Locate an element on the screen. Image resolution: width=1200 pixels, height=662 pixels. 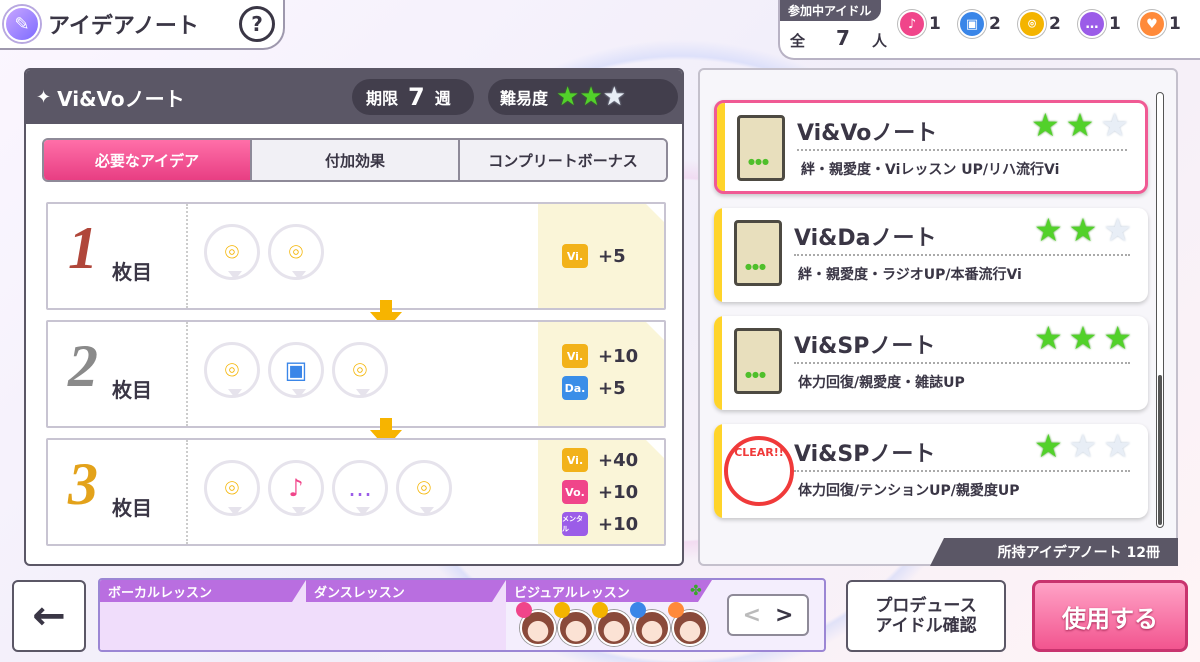
notebook-description: 絆・親愛度・Viレッスン UP/リハ流行Vi is located at coordinates (930, 170).